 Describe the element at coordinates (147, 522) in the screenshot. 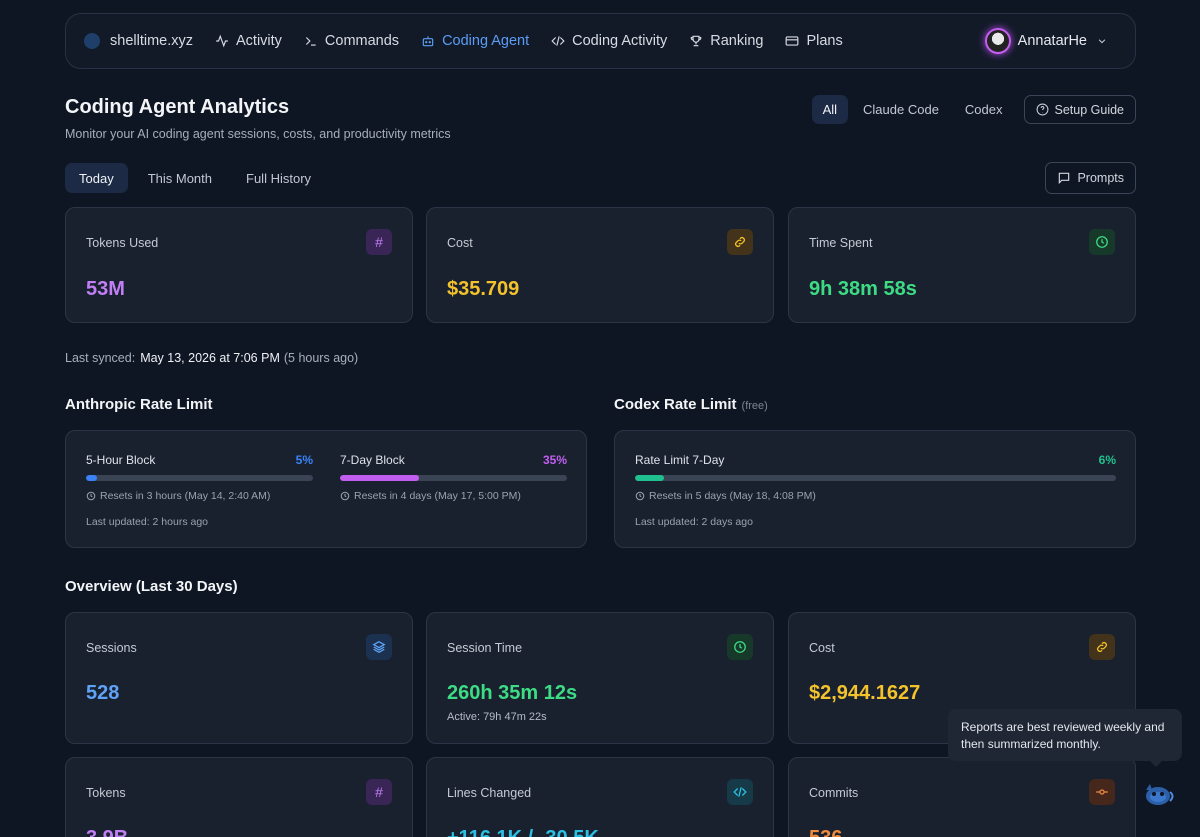

I see `last-updated: Last updated: 2 hours ago` at that location.